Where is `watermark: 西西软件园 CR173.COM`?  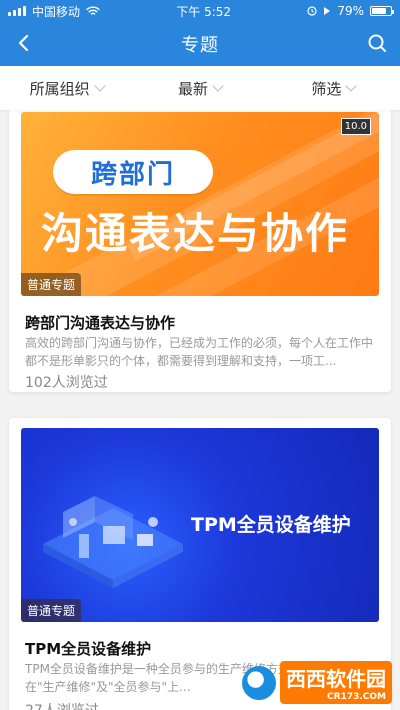 watermark: 西西软件园 CR173.COM is located at coordinates (317, 682).